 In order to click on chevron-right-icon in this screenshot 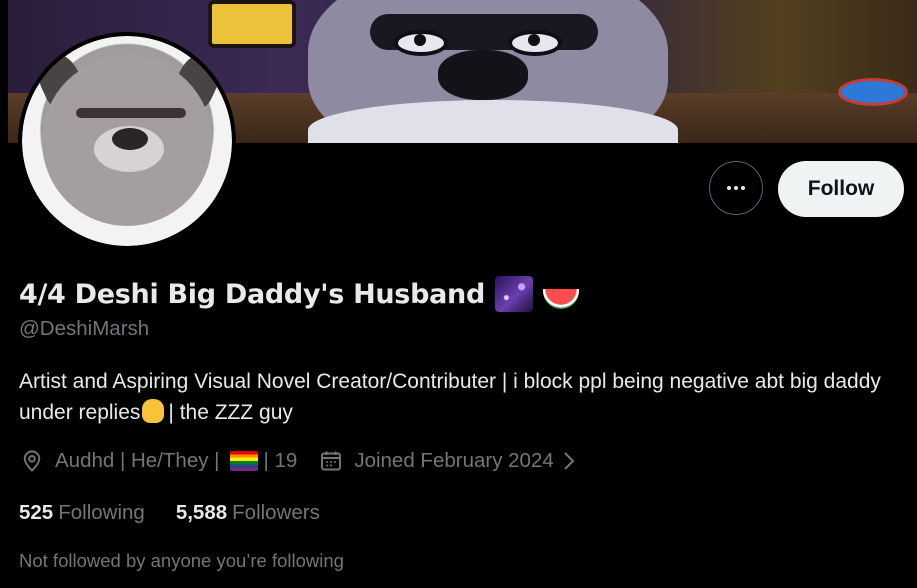, I will do `click(569, 461)`.